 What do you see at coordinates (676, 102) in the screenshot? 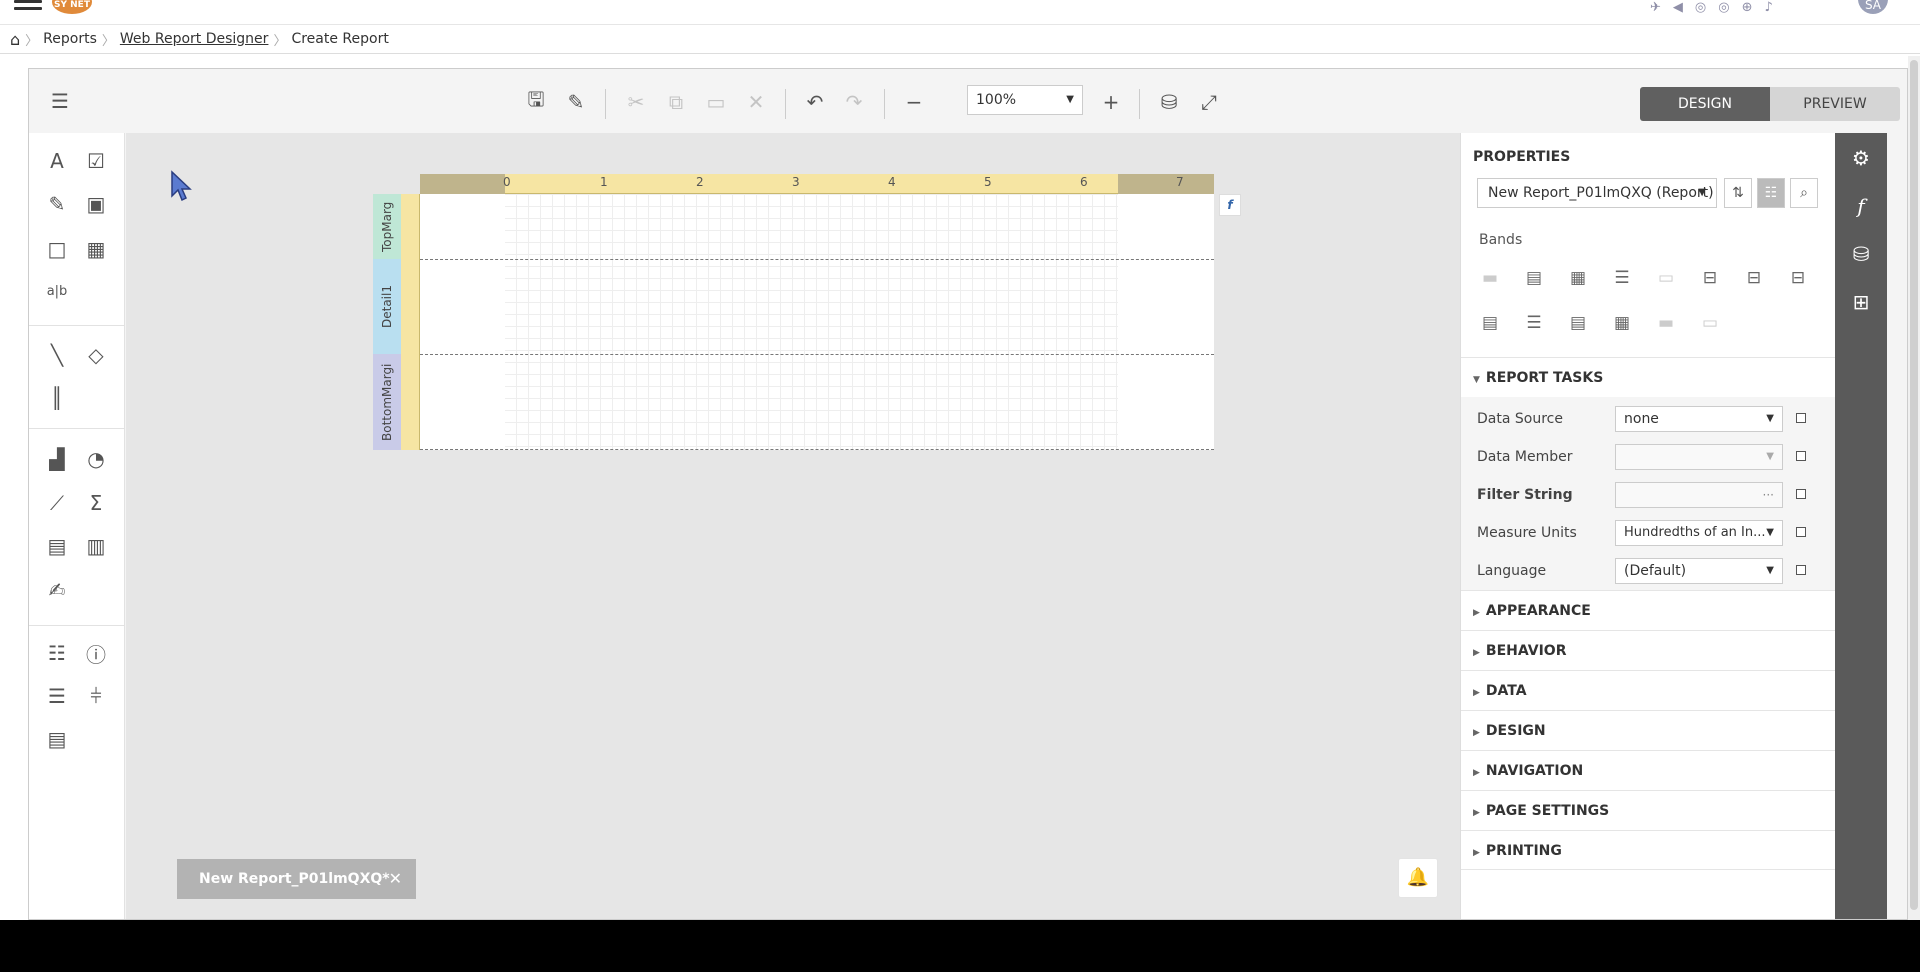
I see `copy-icon: ⧉` at bounding box center [676, 102].